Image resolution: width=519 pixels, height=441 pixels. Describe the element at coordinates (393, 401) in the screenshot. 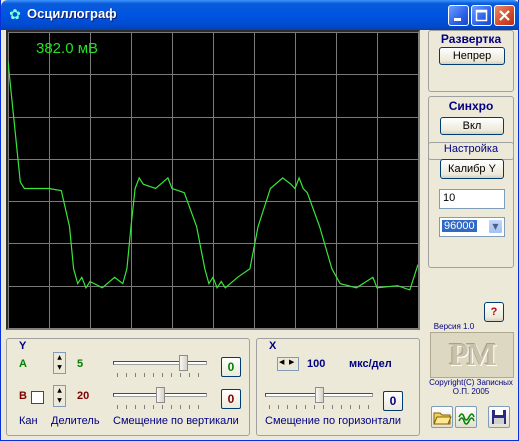

I see `horizontal-offset-button: 0` at that location.